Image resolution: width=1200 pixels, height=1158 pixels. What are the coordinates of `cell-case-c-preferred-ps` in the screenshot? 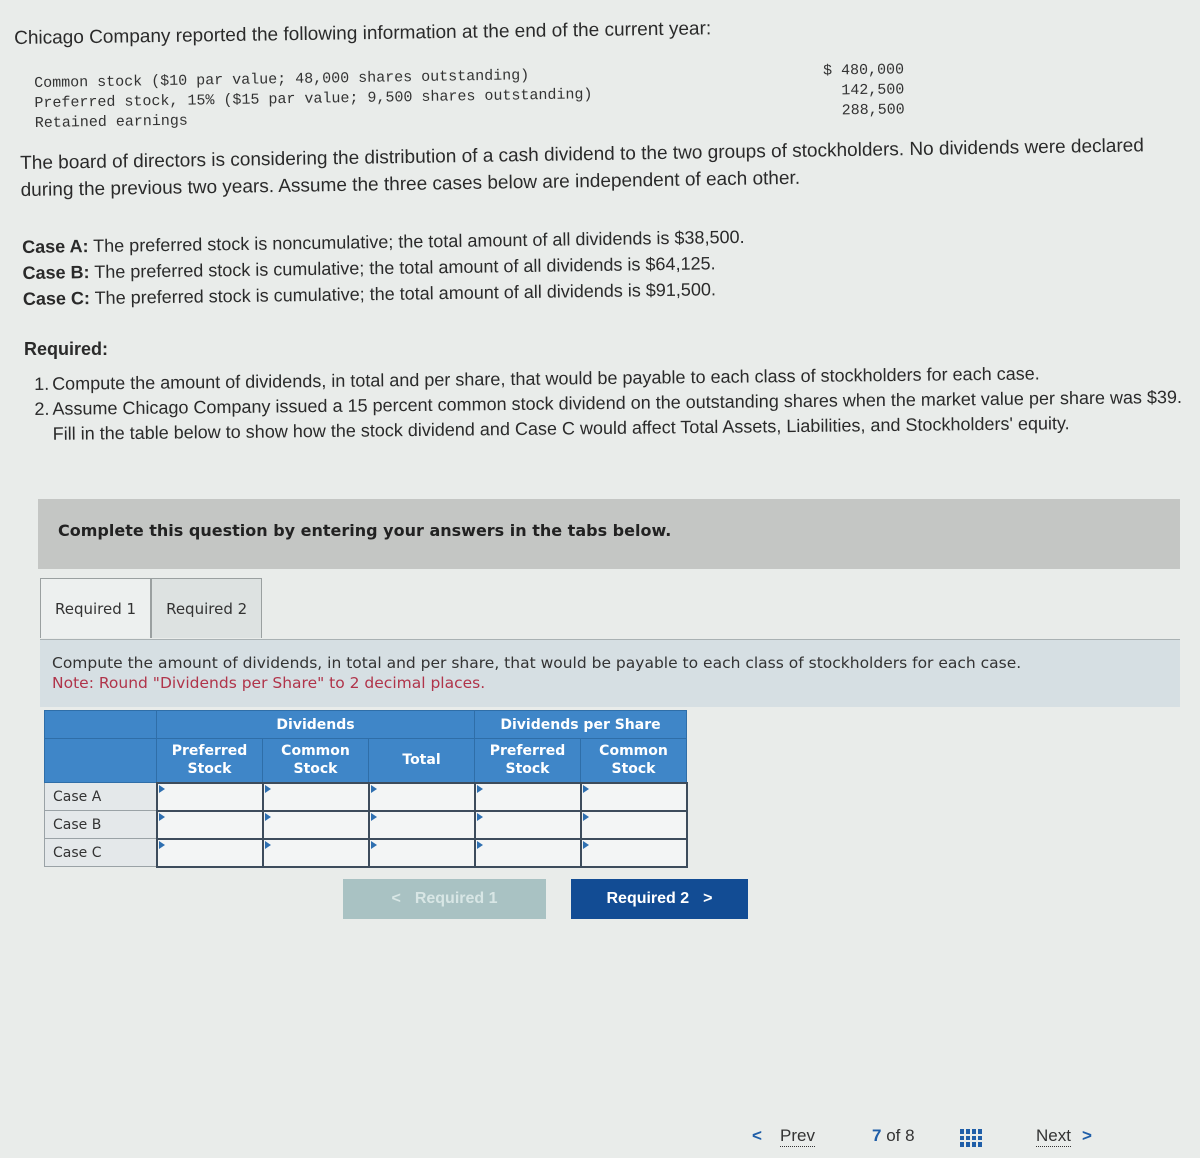 It's located at (527, 852).